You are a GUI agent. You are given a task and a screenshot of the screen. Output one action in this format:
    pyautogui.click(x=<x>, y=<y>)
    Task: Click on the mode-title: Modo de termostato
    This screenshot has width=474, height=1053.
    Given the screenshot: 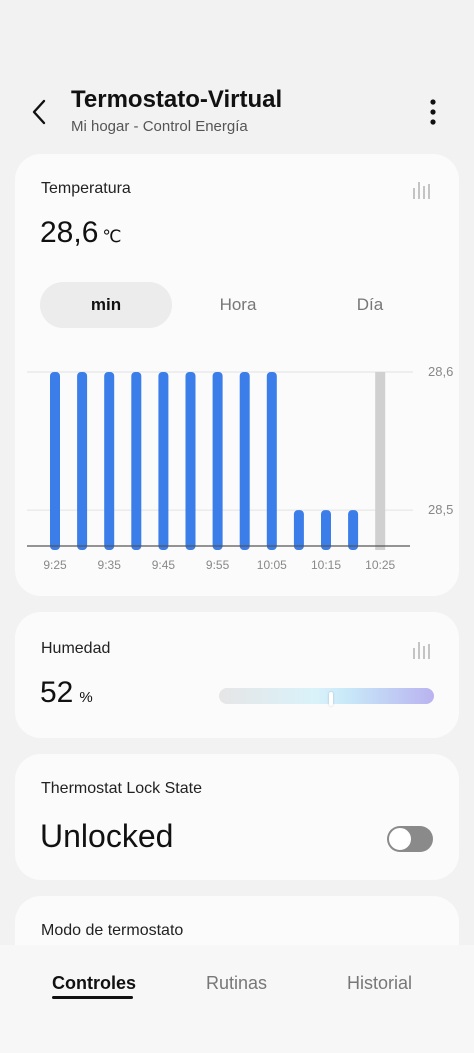 What is the action you would take?
    pyautogui.click(x=112, y=930)
    